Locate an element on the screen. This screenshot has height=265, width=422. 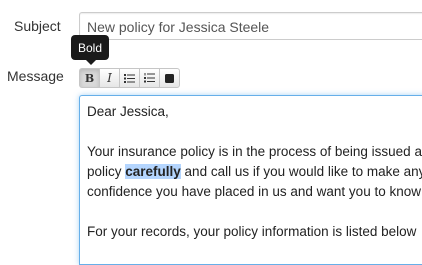
text-before-selection: policy is located at coordinates (106, 171).